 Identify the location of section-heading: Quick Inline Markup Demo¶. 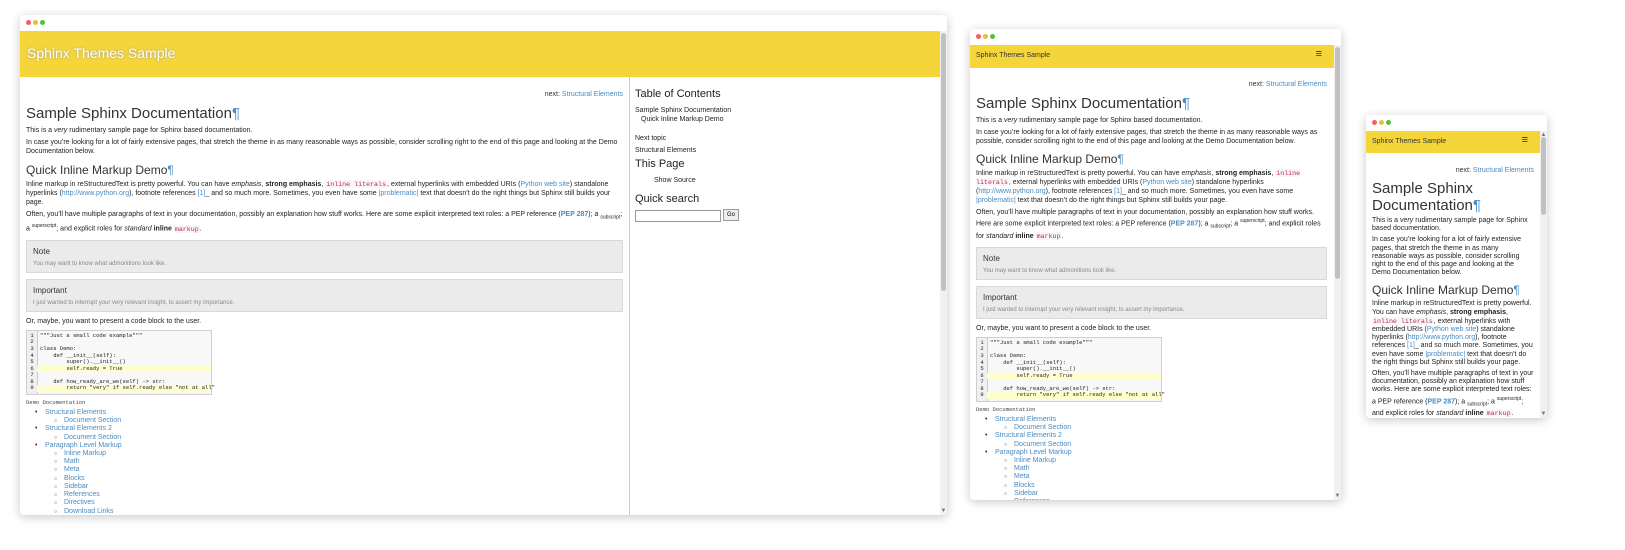
(1453, 290).